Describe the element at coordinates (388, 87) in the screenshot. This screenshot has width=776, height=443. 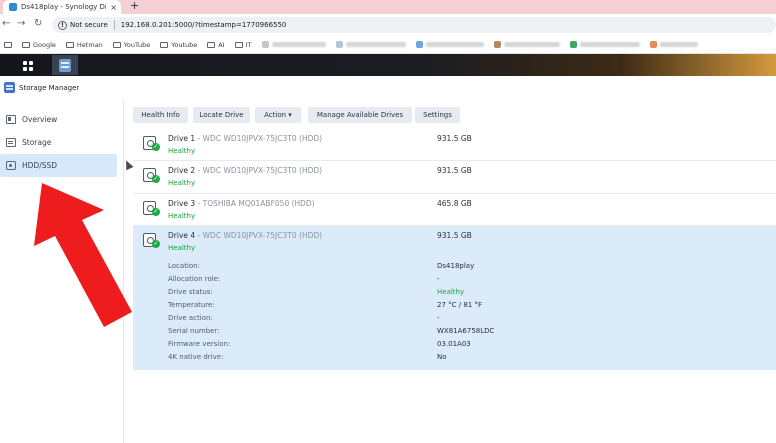
I see `window-titlebar: Storage Manager` at that location.